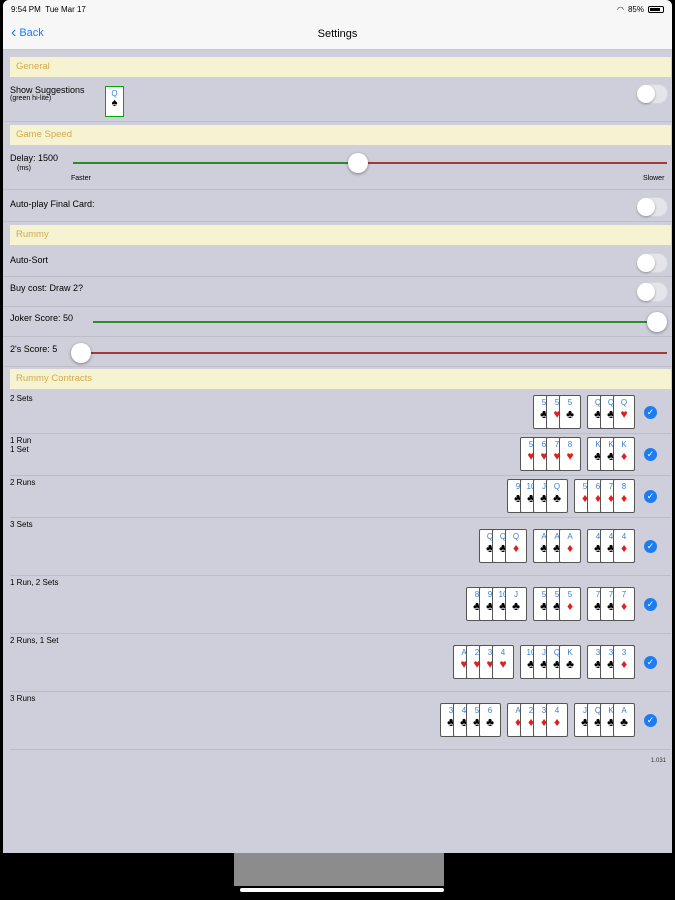 Image resolution: width=675 pixels, height=900 pixels. Describe the element at coordinates (34, 582) in the screenshot. I see `contract-label: 1 Run, 2 Sets` at that location.